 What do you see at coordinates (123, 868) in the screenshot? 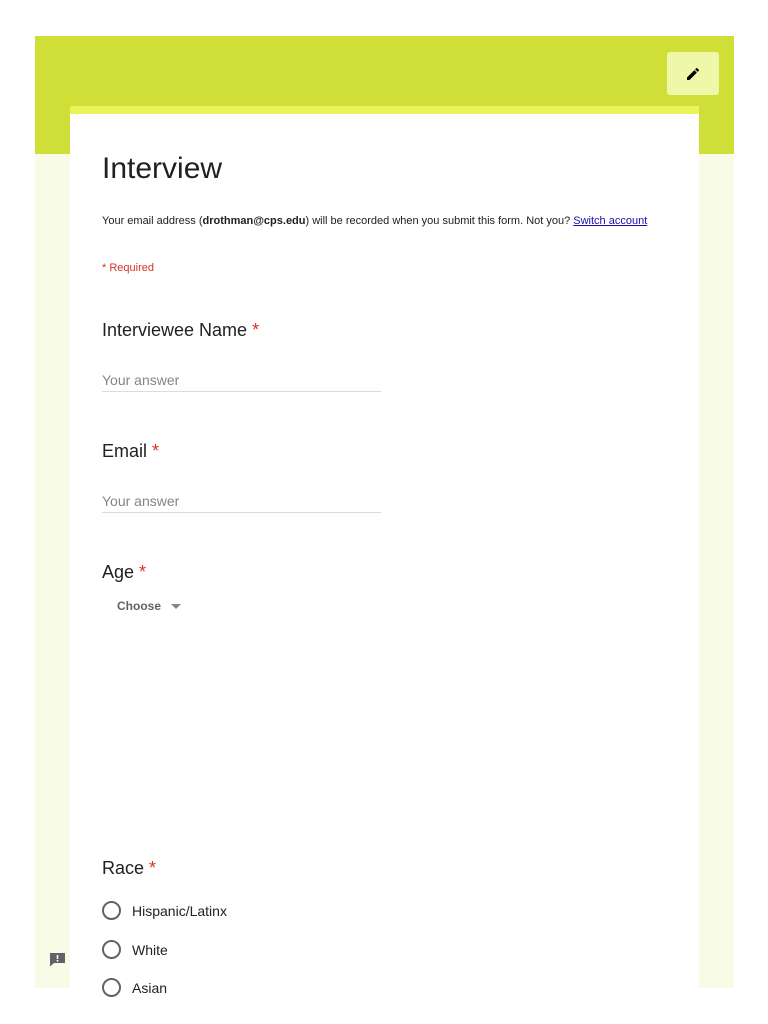
I see `question-label-text: Race` at bounding box center [123, 868].